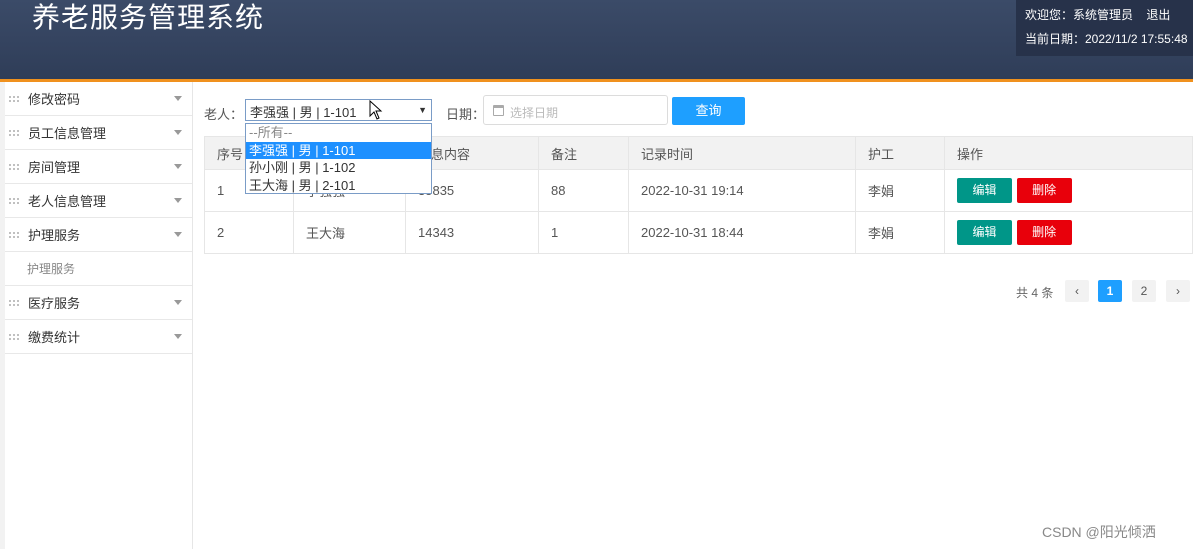  What do you see at coordinates (1110, 291) in the screenshot?
I see `page-1-button: 1` at bounding box center [1110, 291].